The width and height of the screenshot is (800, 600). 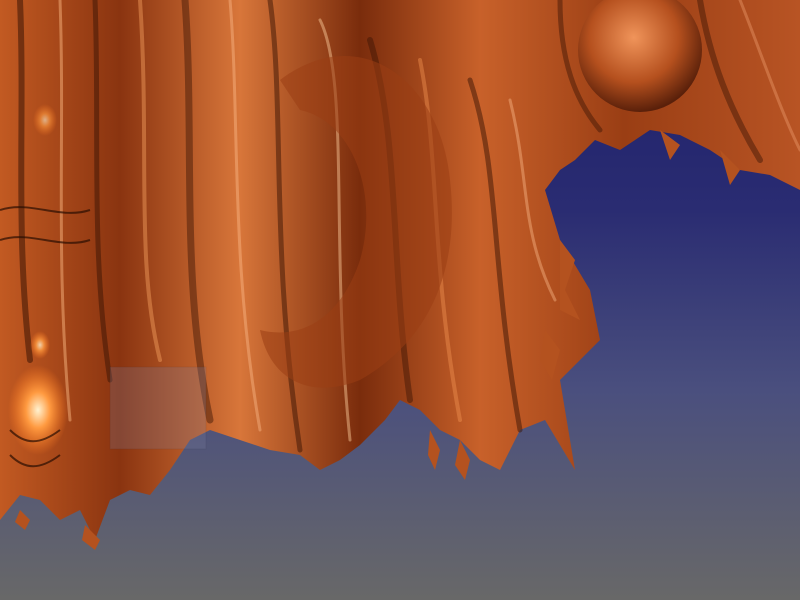 I want to click on glow-highlight-small, so click(x=40, y=345).